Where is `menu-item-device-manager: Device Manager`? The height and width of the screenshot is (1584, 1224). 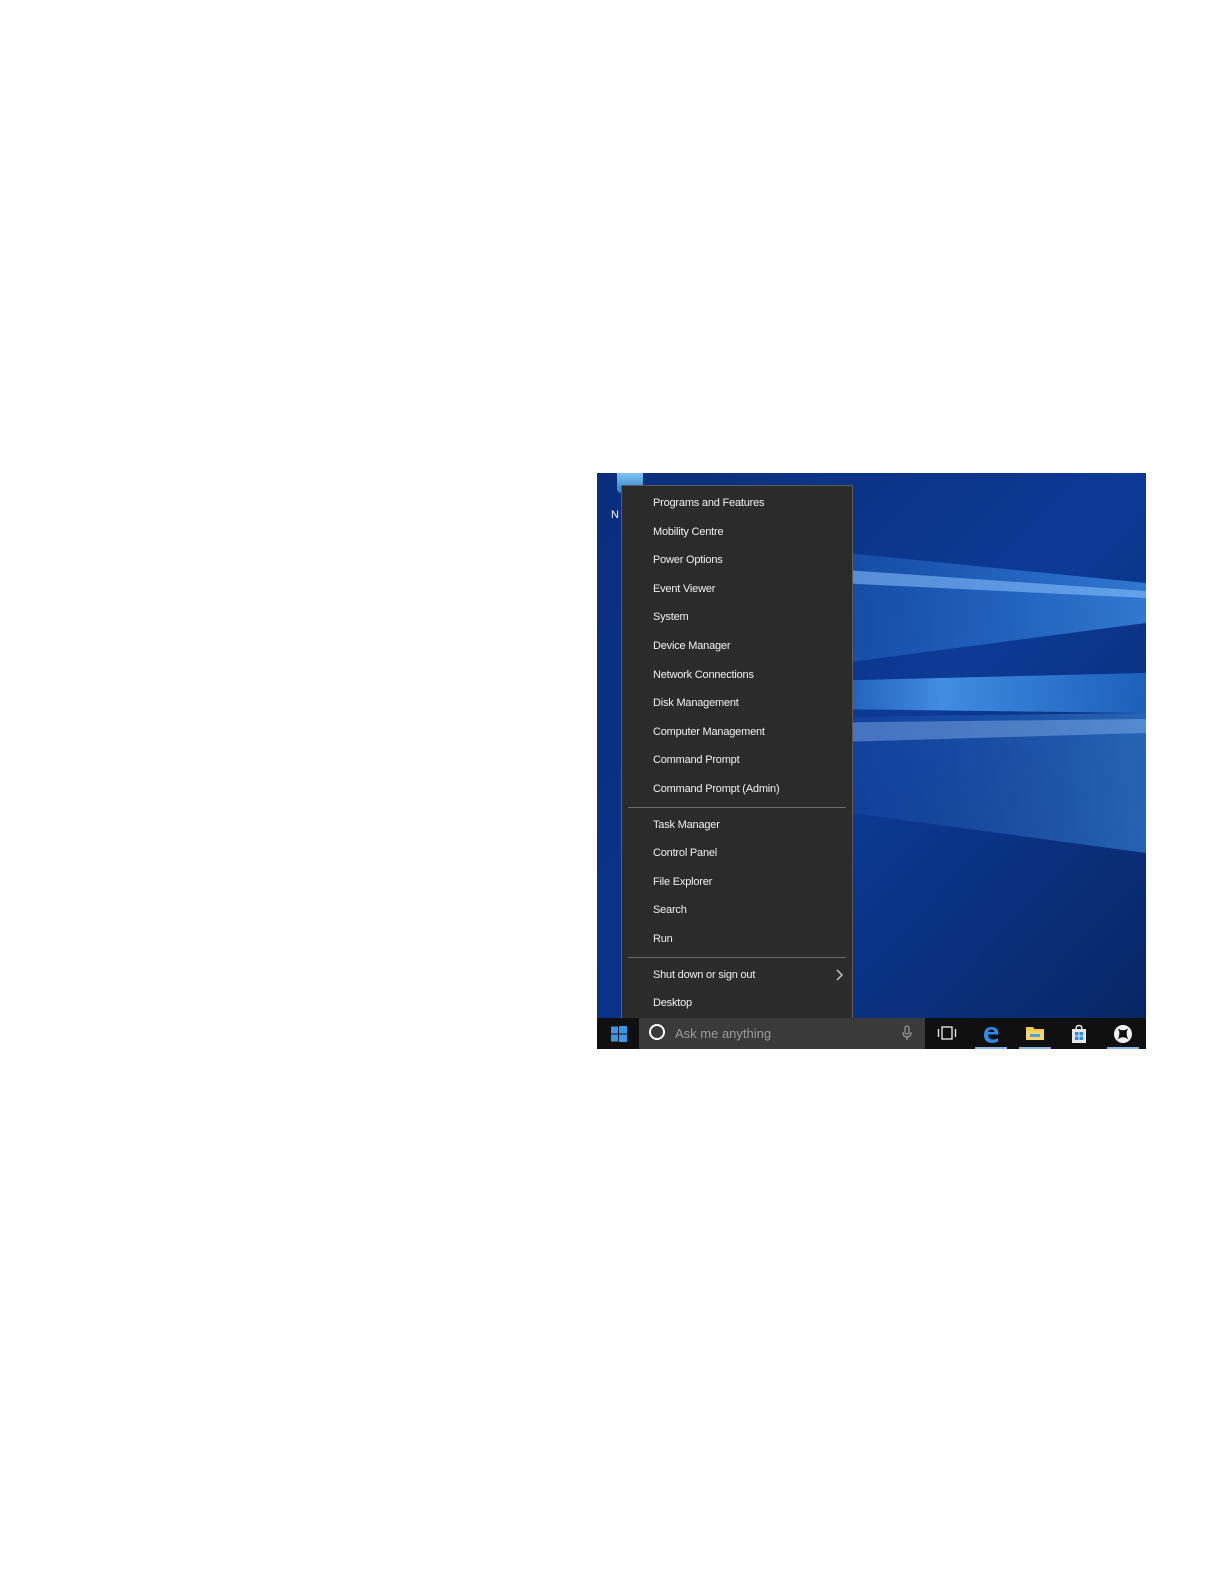
menu-item-device-manager: Device Manager is located at coordinates (737, 646).